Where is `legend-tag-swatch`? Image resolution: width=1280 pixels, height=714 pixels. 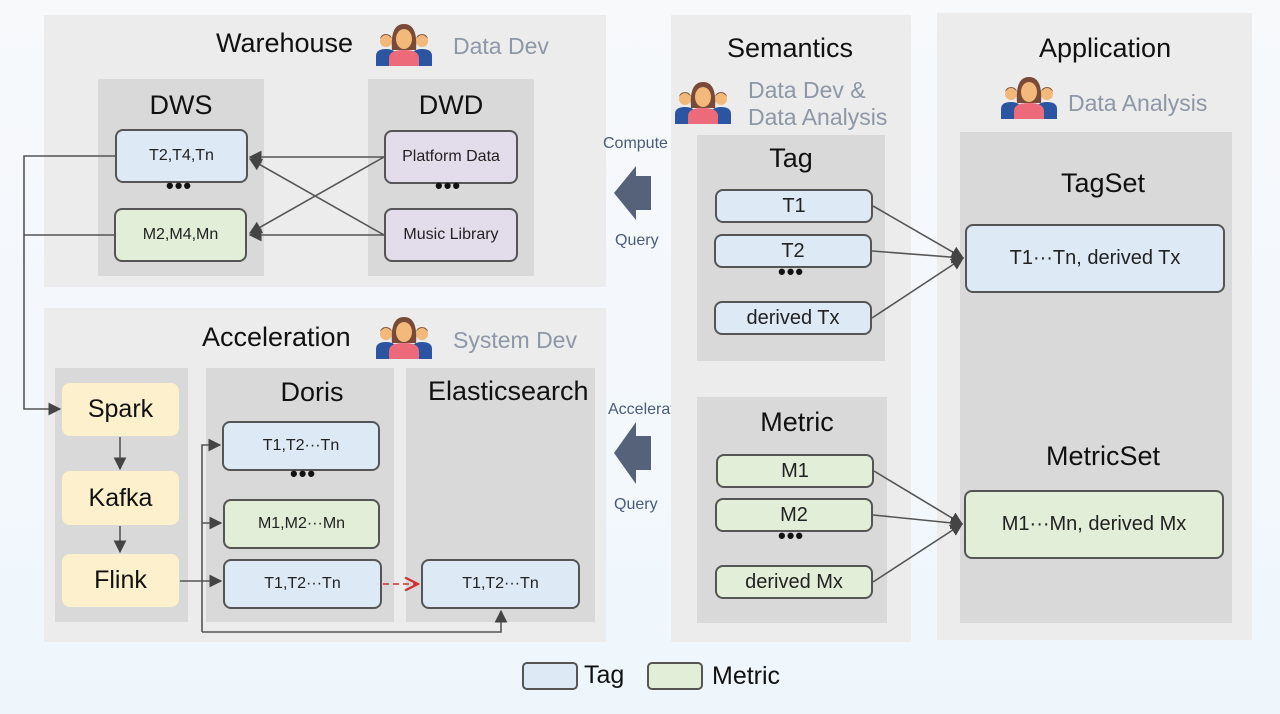 legend-tag-swatch is located at coordinates (550, 676).